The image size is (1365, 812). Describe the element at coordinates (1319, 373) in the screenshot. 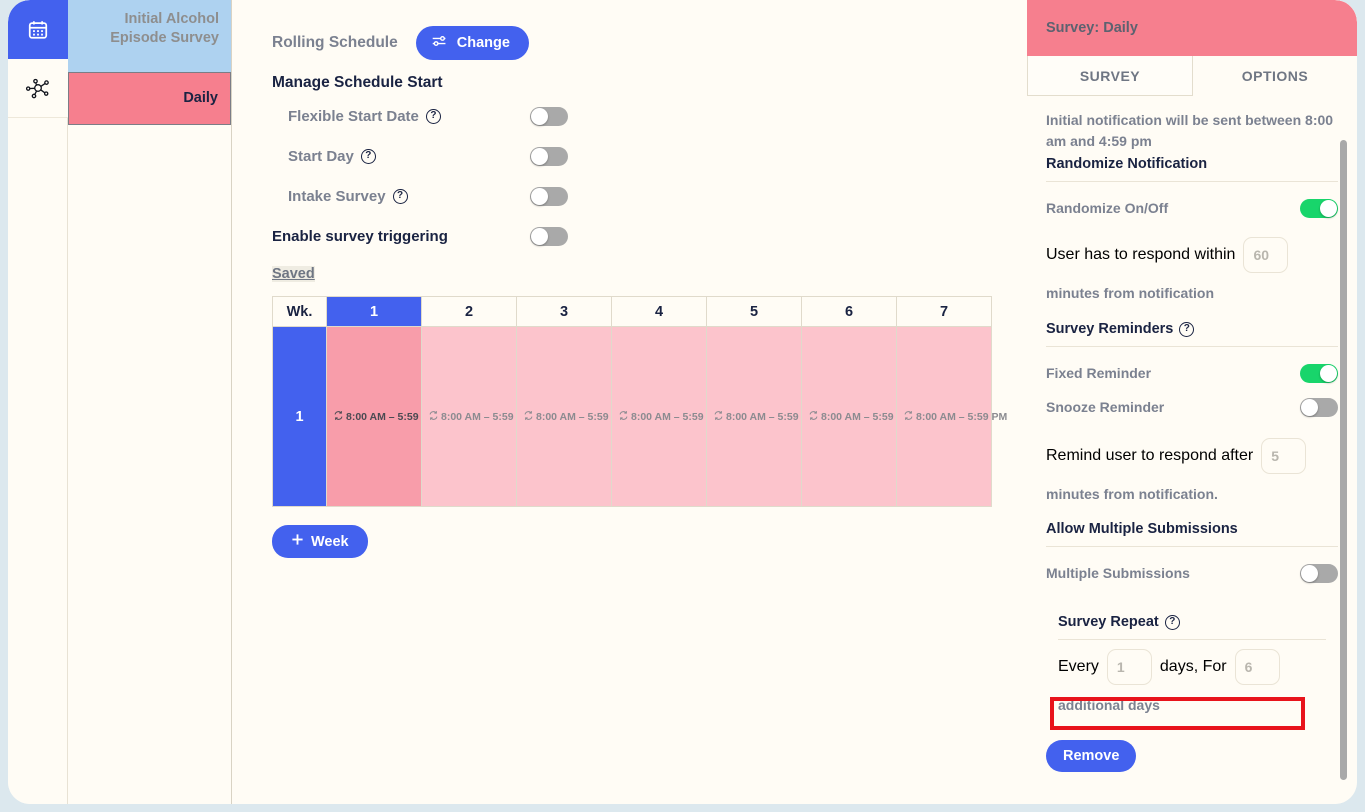

I see `fixed-reminder-toggle` at that location.